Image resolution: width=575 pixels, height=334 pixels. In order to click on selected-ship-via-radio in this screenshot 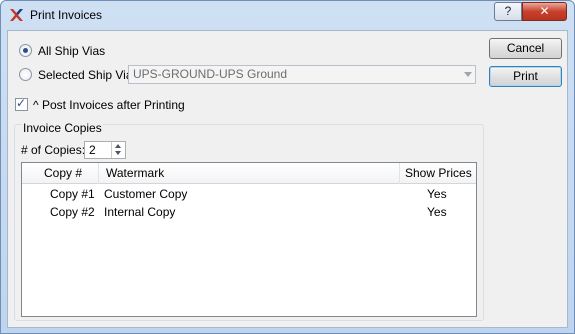, I will do `click(25, 74)`.